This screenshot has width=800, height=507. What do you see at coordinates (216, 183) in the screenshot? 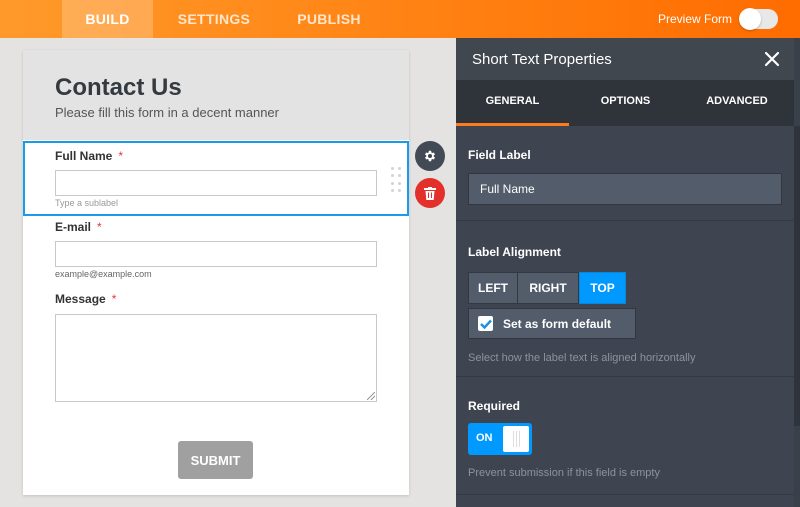
I see `full-name-input` at bounding box center [216, 183].